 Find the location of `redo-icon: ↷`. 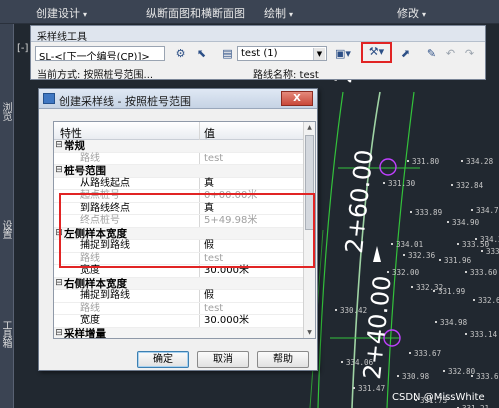

redo-icon: ↷ is located at coordinates (469, 53).